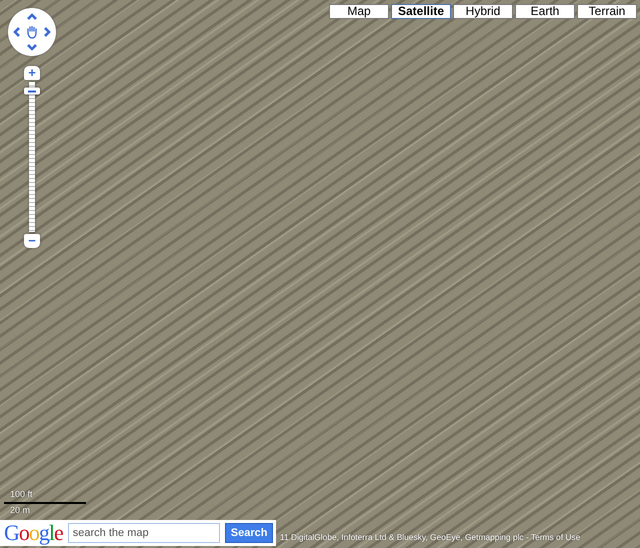 The image size is (640, 548). Describe the element at coordinates (32, 157) in the screenshot. I see `zoom-slider` at that location.